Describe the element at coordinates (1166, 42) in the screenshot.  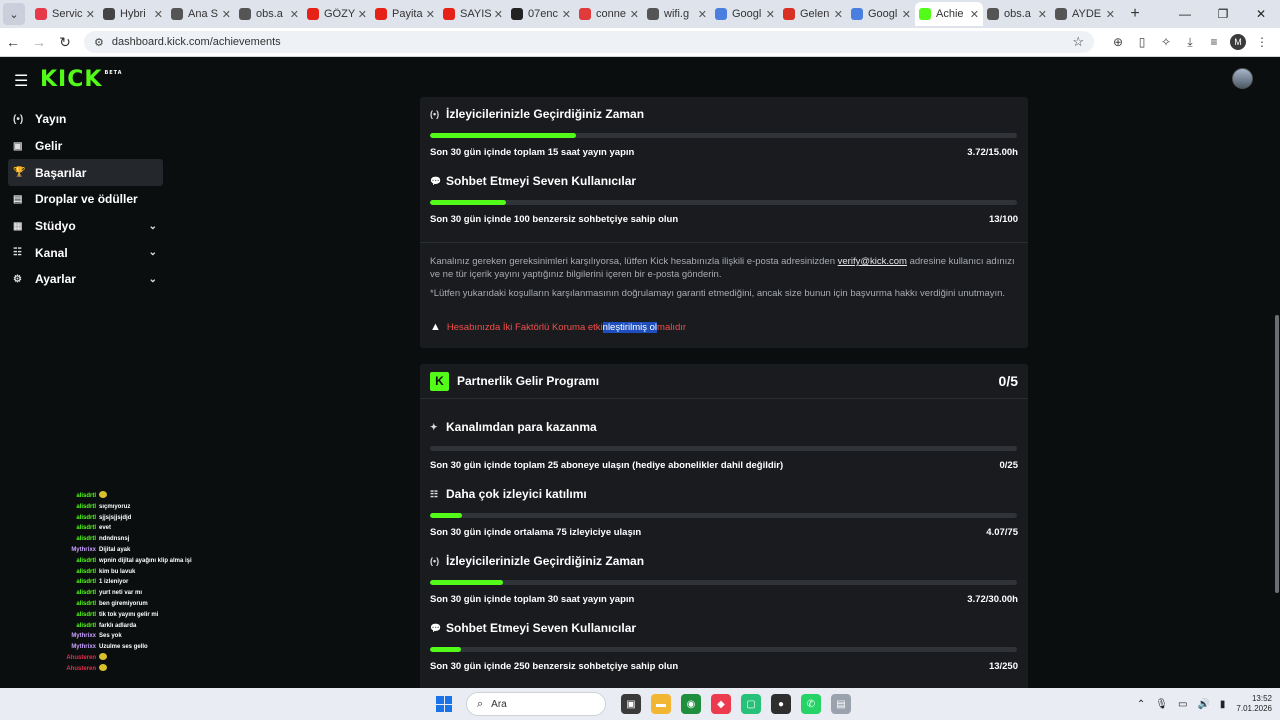
I see `puzzle-icon: ✧` at that location.